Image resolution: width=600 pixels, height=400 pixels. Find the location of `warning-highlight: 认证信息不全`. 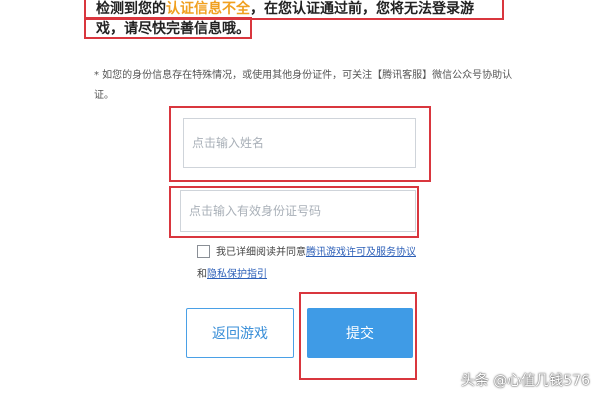

warning-highlight: 认证信息不全 is located at coordinates (208, 9).